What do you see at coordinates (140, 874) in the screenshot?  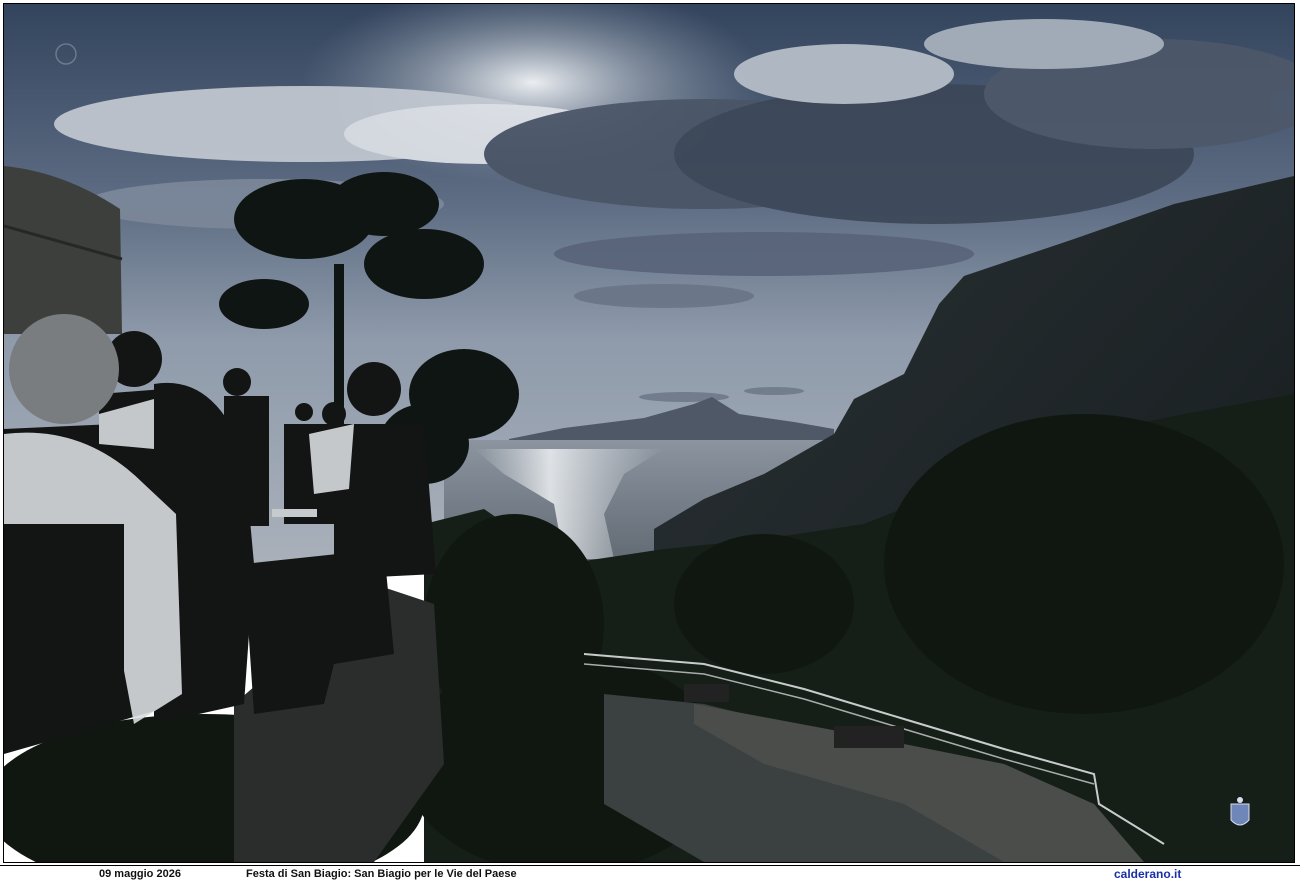 I see `caption-date: 09 maggio 2026` at bounding box center [140, 874].